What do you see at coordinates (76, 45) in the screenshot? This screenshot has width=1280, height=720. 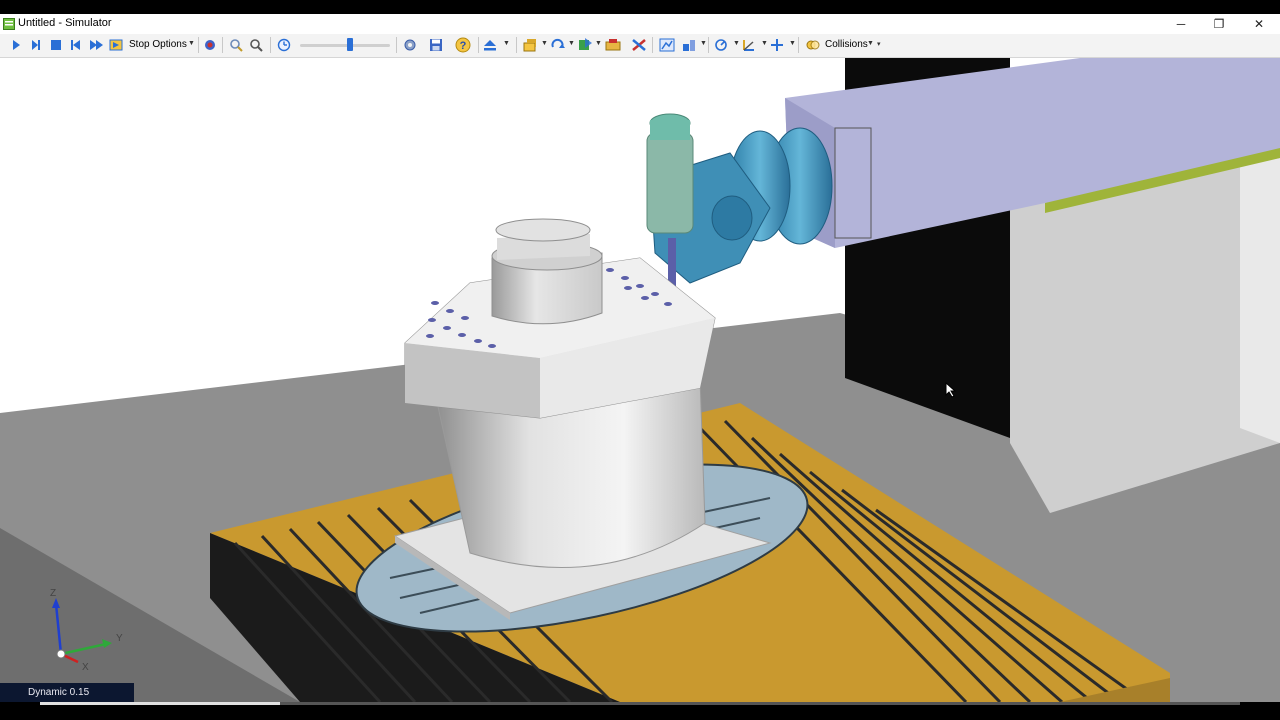 I see `rewind-icon` at bounding box center [76, 45].